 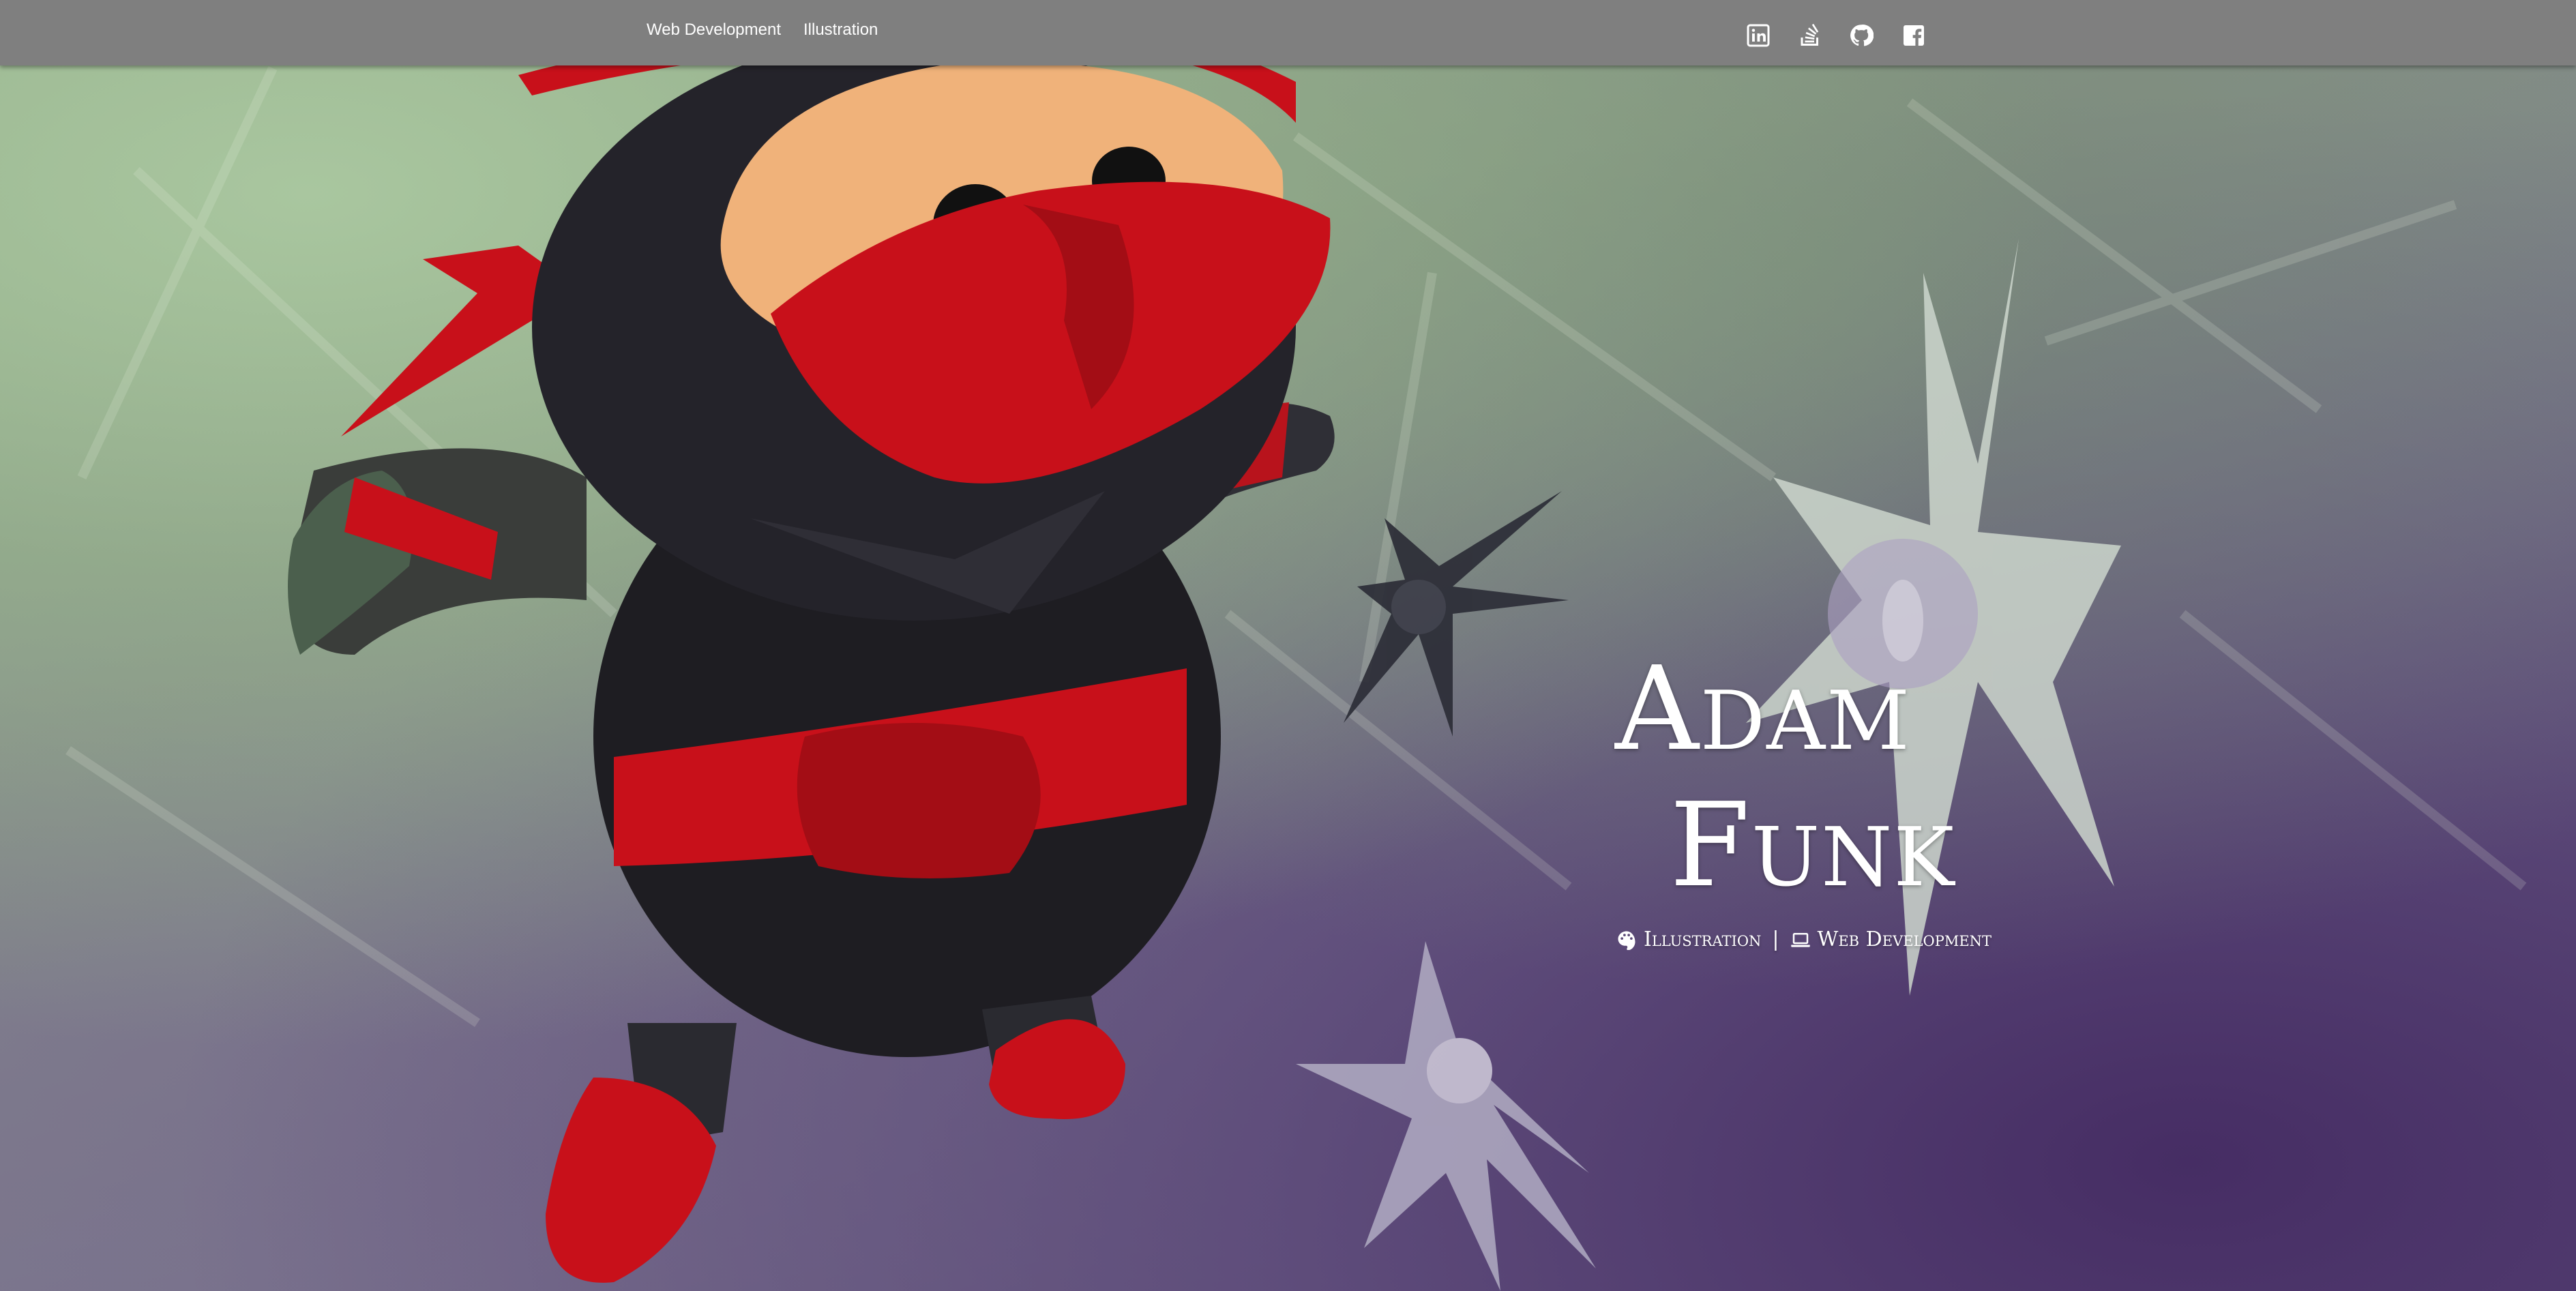 What do you see at coordinates (1810, 35) in the screenshot?
I see `stackoverflow-icon` at bounding box center [1810, 35].